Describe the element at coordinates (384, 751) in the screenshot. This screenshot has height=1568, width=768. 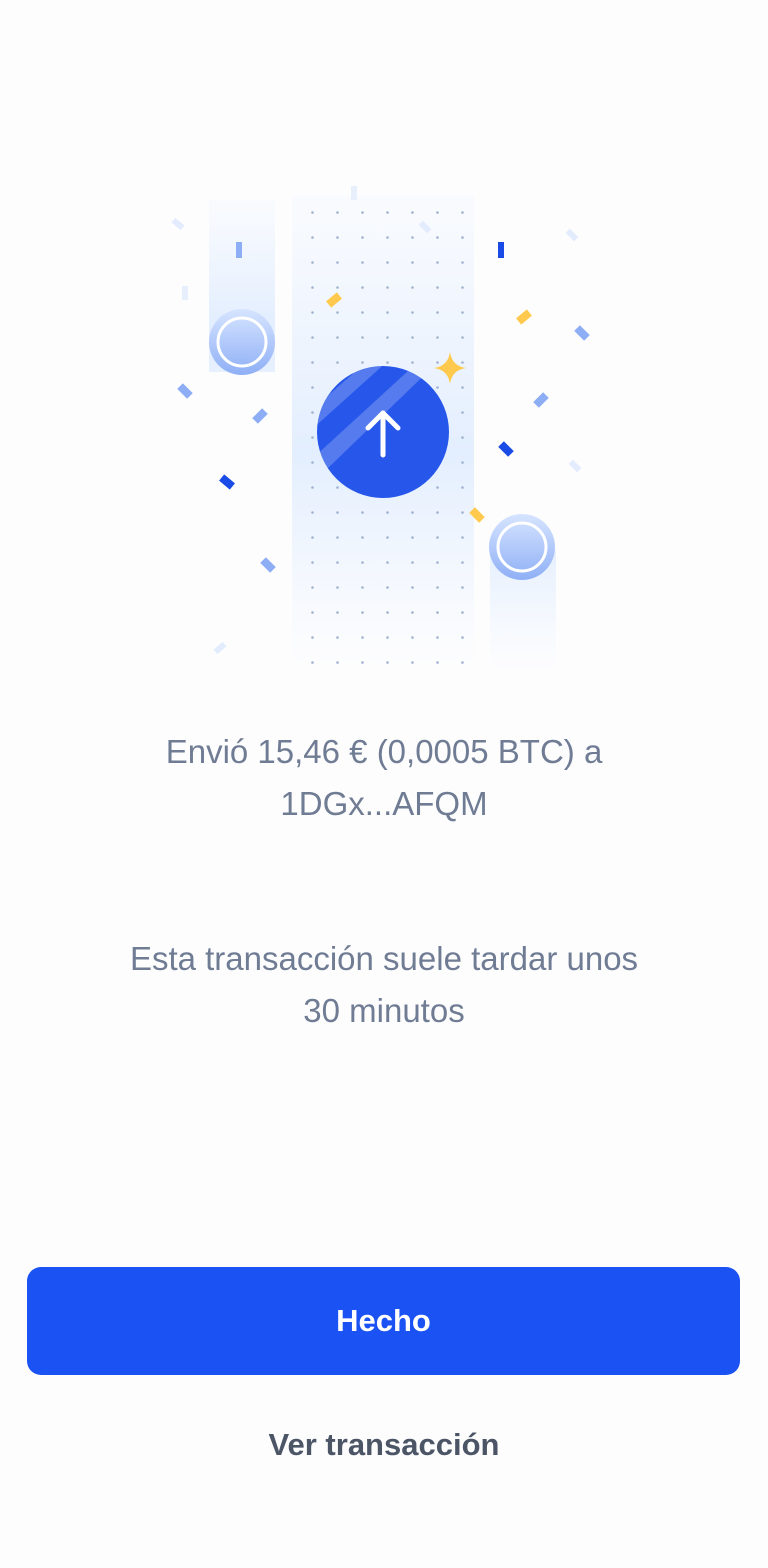
I see `sent-amount-line: Envió 15,46 € (0,0005 BTC) a` at that location.